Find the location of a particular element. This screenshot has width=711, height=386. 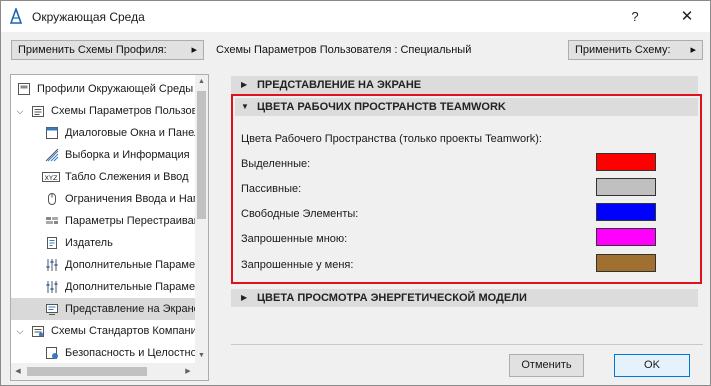

apply-scheme-button: Применить Схему: ▸ is located at coordinates (635, 50).